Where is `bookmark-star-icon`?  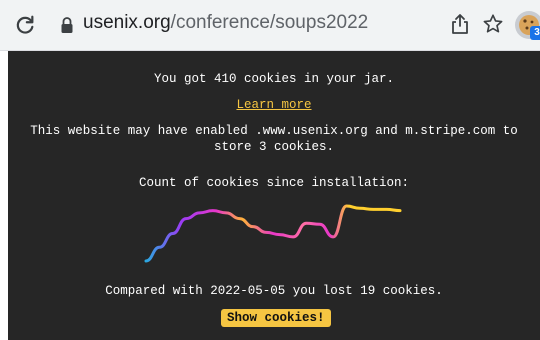
bookmark-star-icon is located at coordinates (493, 24).